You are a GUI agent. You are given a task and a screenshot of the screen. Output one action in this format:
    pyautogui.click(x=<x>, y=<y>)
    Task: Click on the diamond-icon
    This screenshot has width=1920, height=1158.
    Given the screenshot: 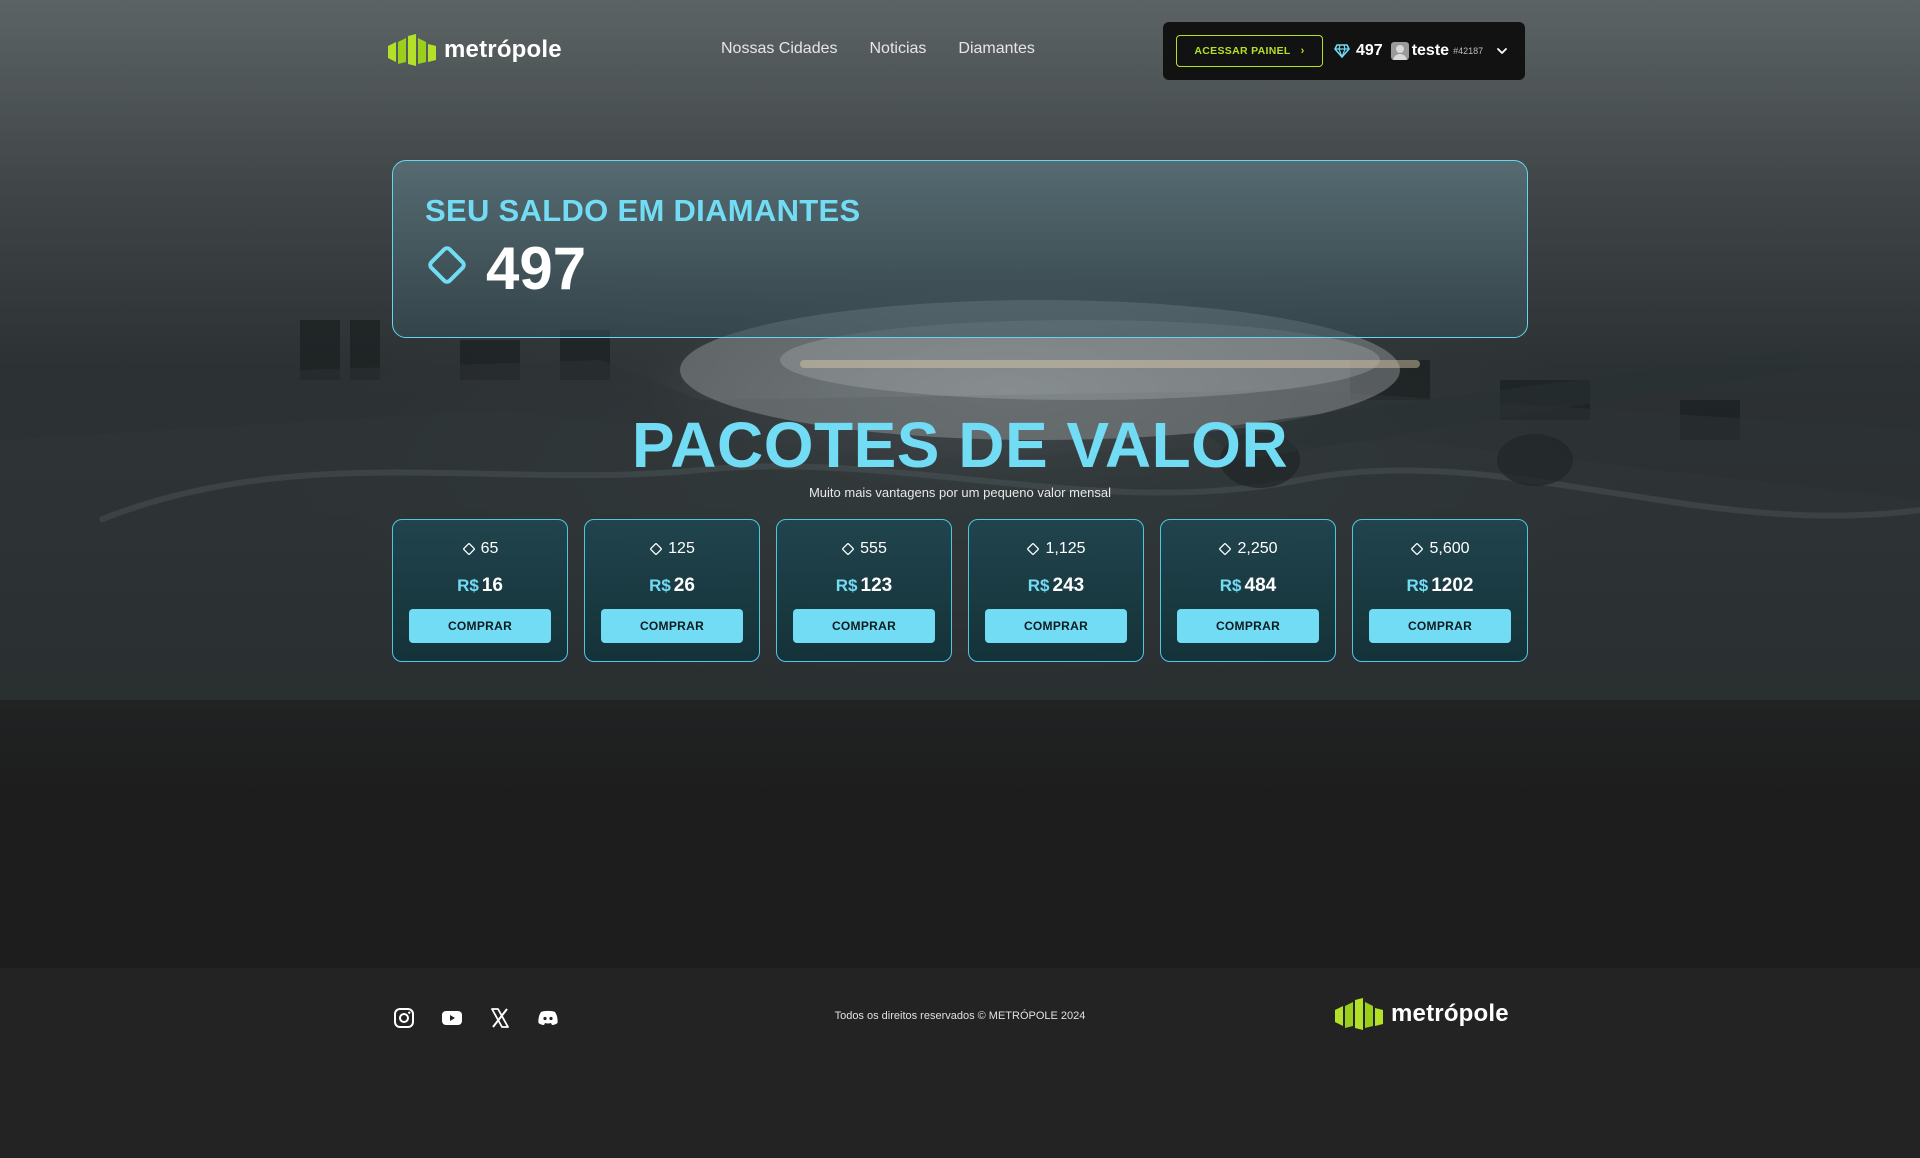 What is the action you would take?
    pyautogui.click(x=1342, y=51)
    